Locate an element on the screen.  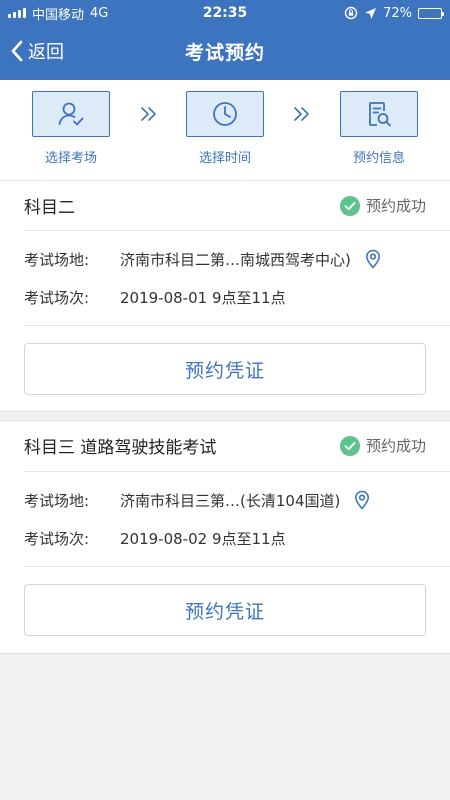
chevron-left-icon is located at coordinates (17, 51).